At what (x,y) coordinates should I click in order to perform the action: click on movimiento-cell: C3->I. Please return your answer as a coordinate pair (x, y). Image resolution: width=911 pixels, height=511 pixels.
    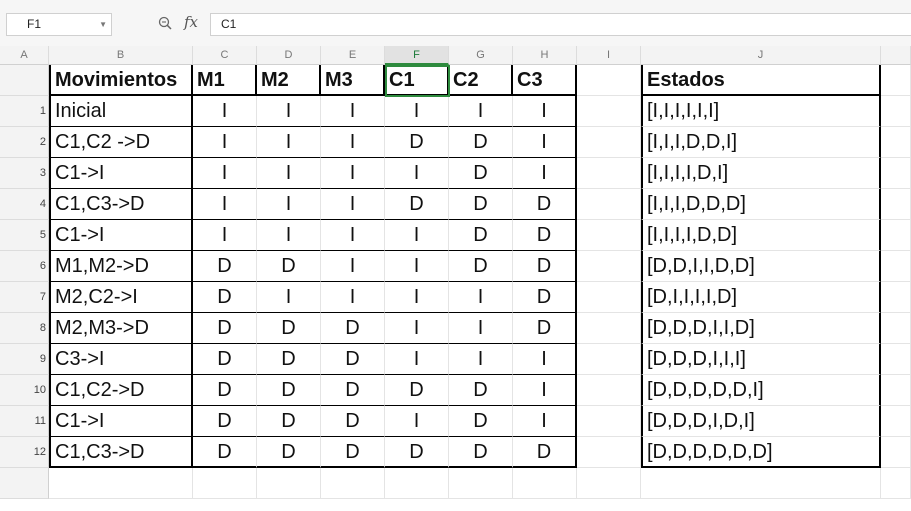
    Looking at the image, I should click on (121, 359).